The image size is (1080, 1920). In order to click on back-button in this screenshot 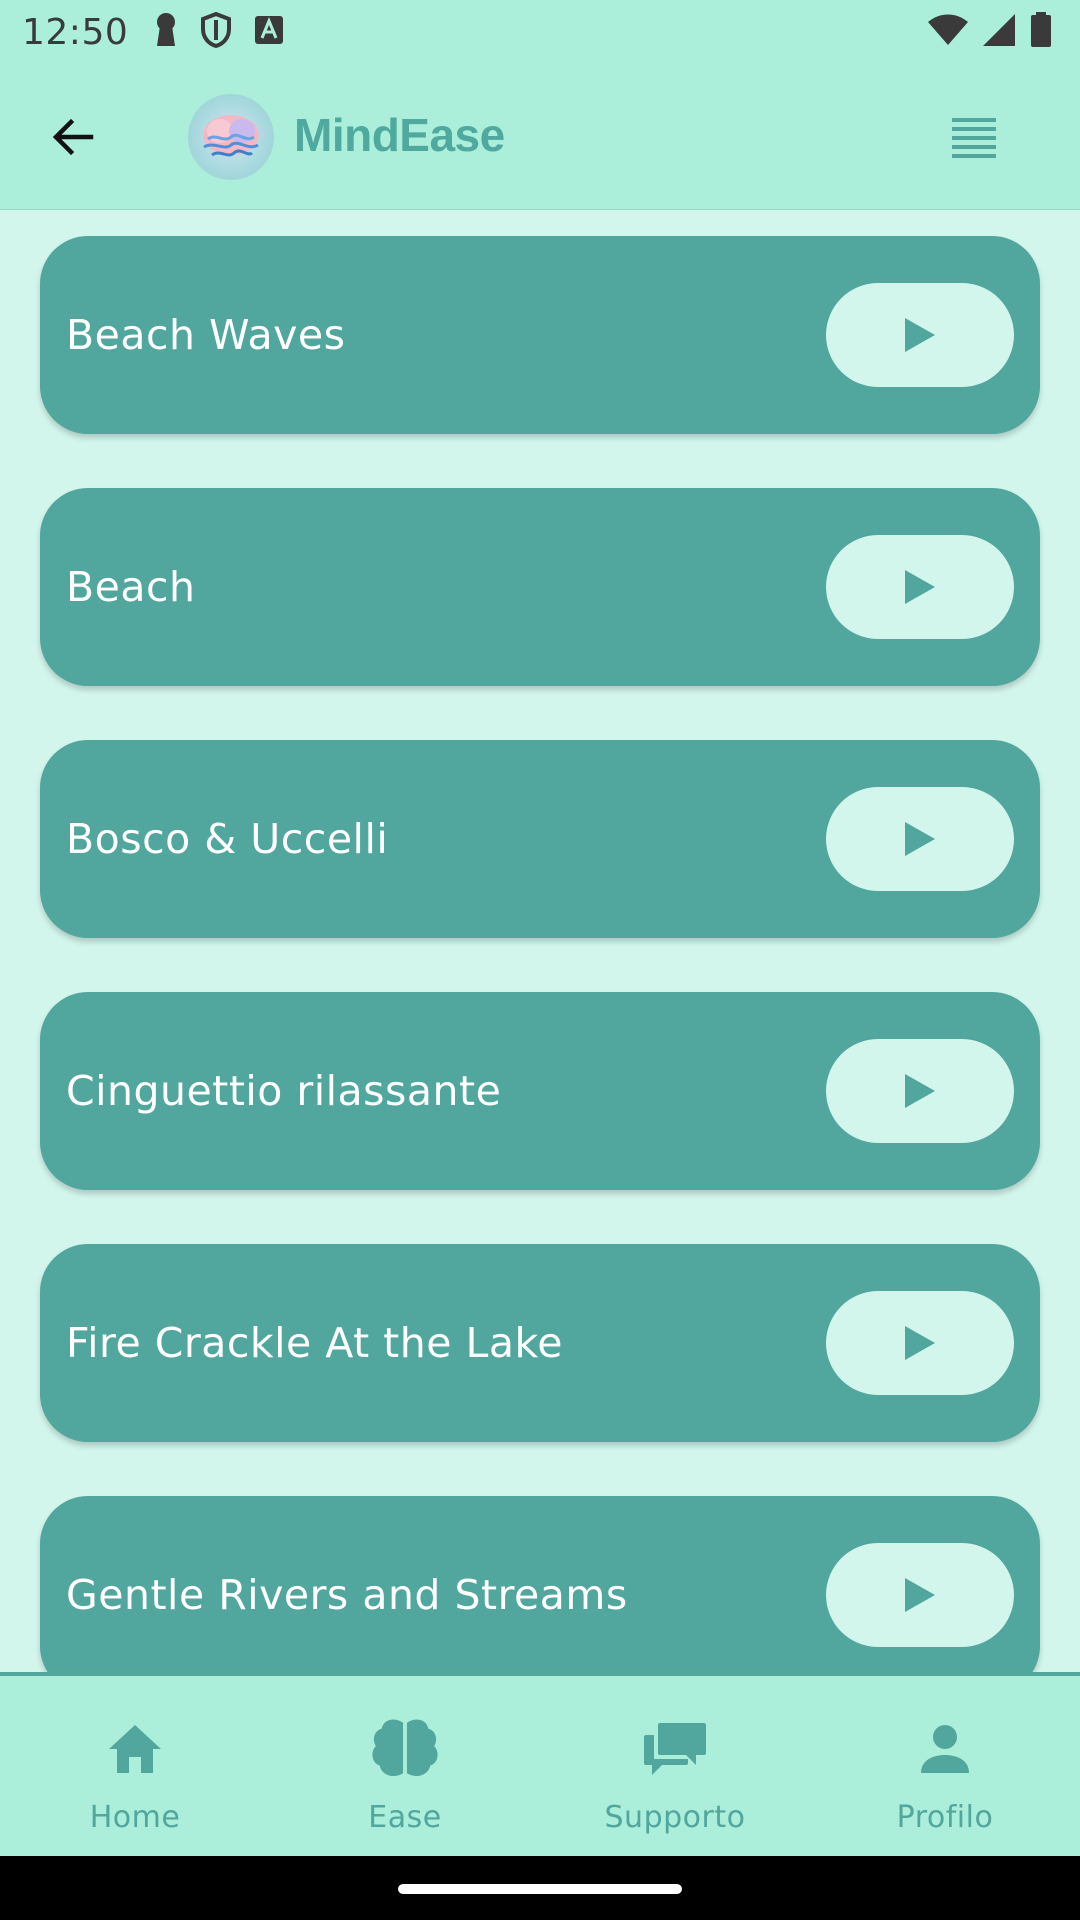, I will do `click(73, 137)`.